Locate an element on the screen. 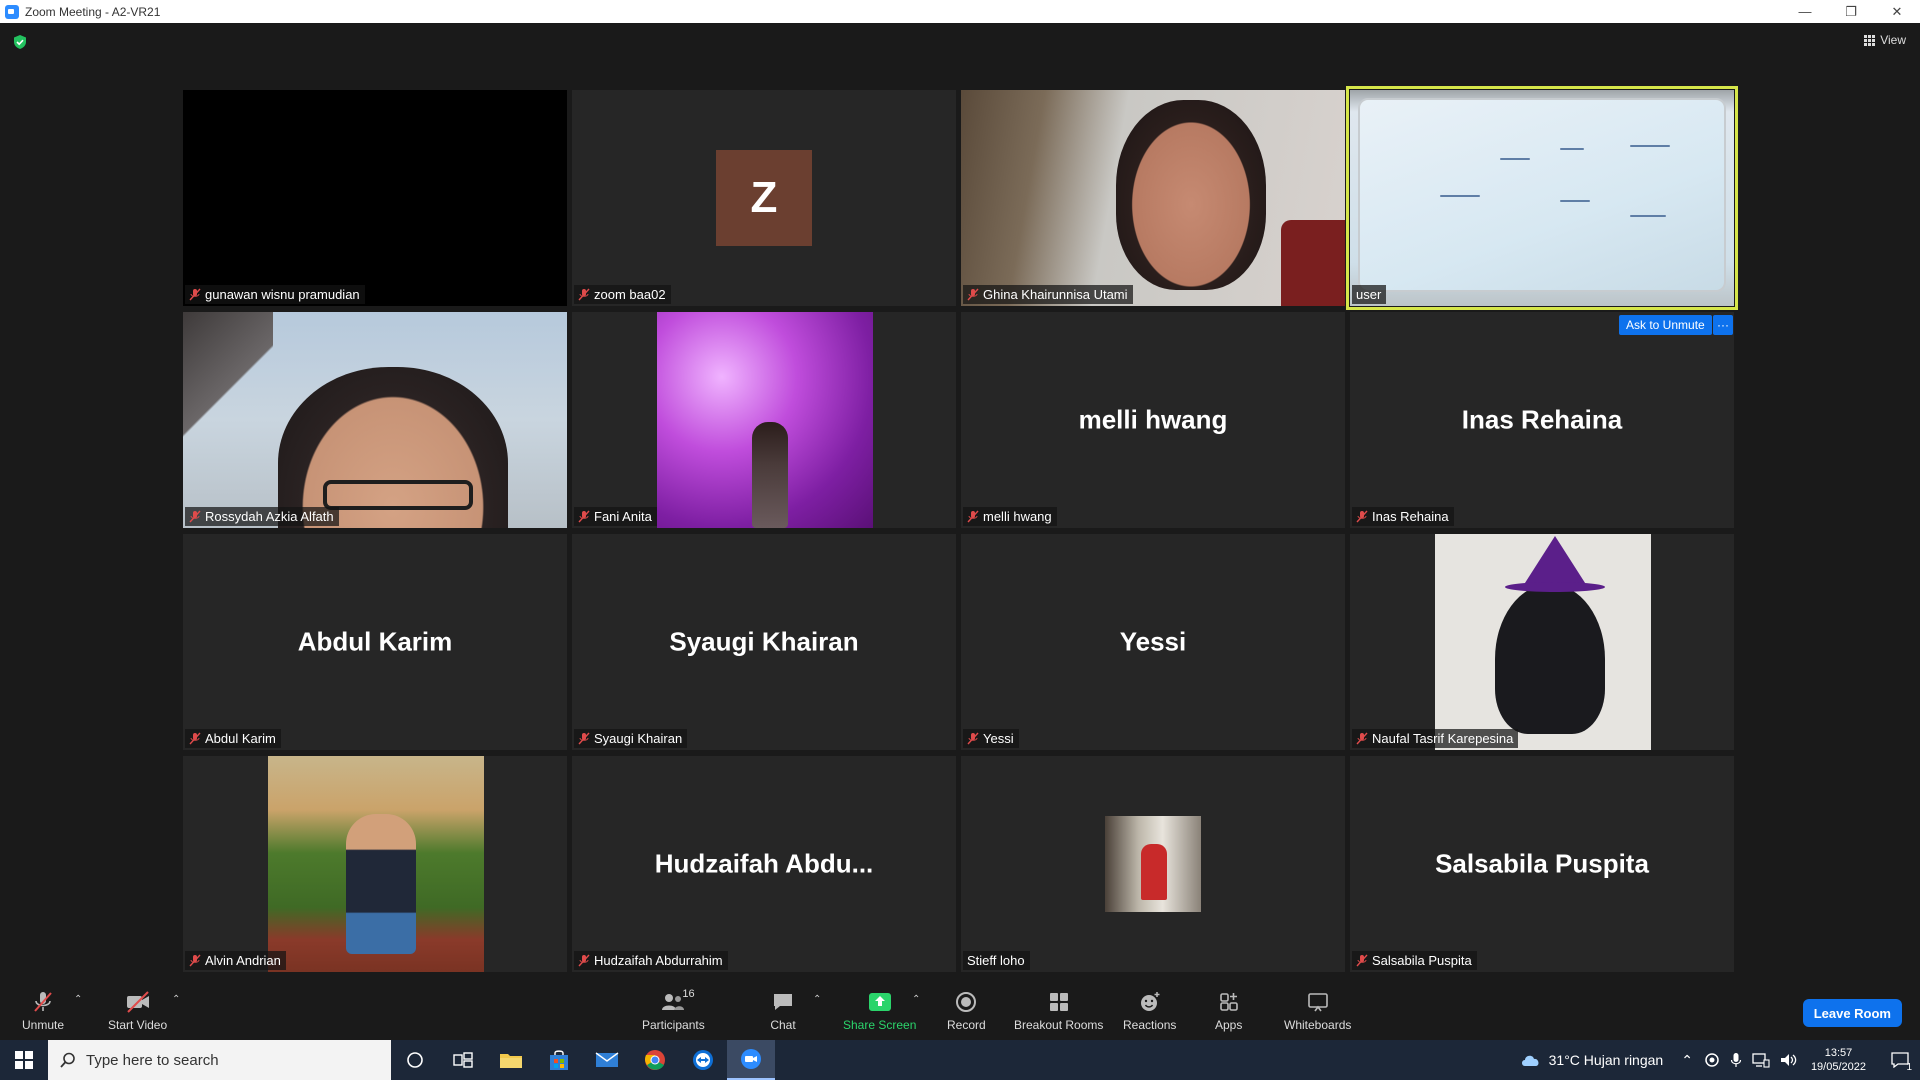 The height and width of the screenshot is (1080, 1920). chrome-taskbar-button is located at coordinates (655, 1060).